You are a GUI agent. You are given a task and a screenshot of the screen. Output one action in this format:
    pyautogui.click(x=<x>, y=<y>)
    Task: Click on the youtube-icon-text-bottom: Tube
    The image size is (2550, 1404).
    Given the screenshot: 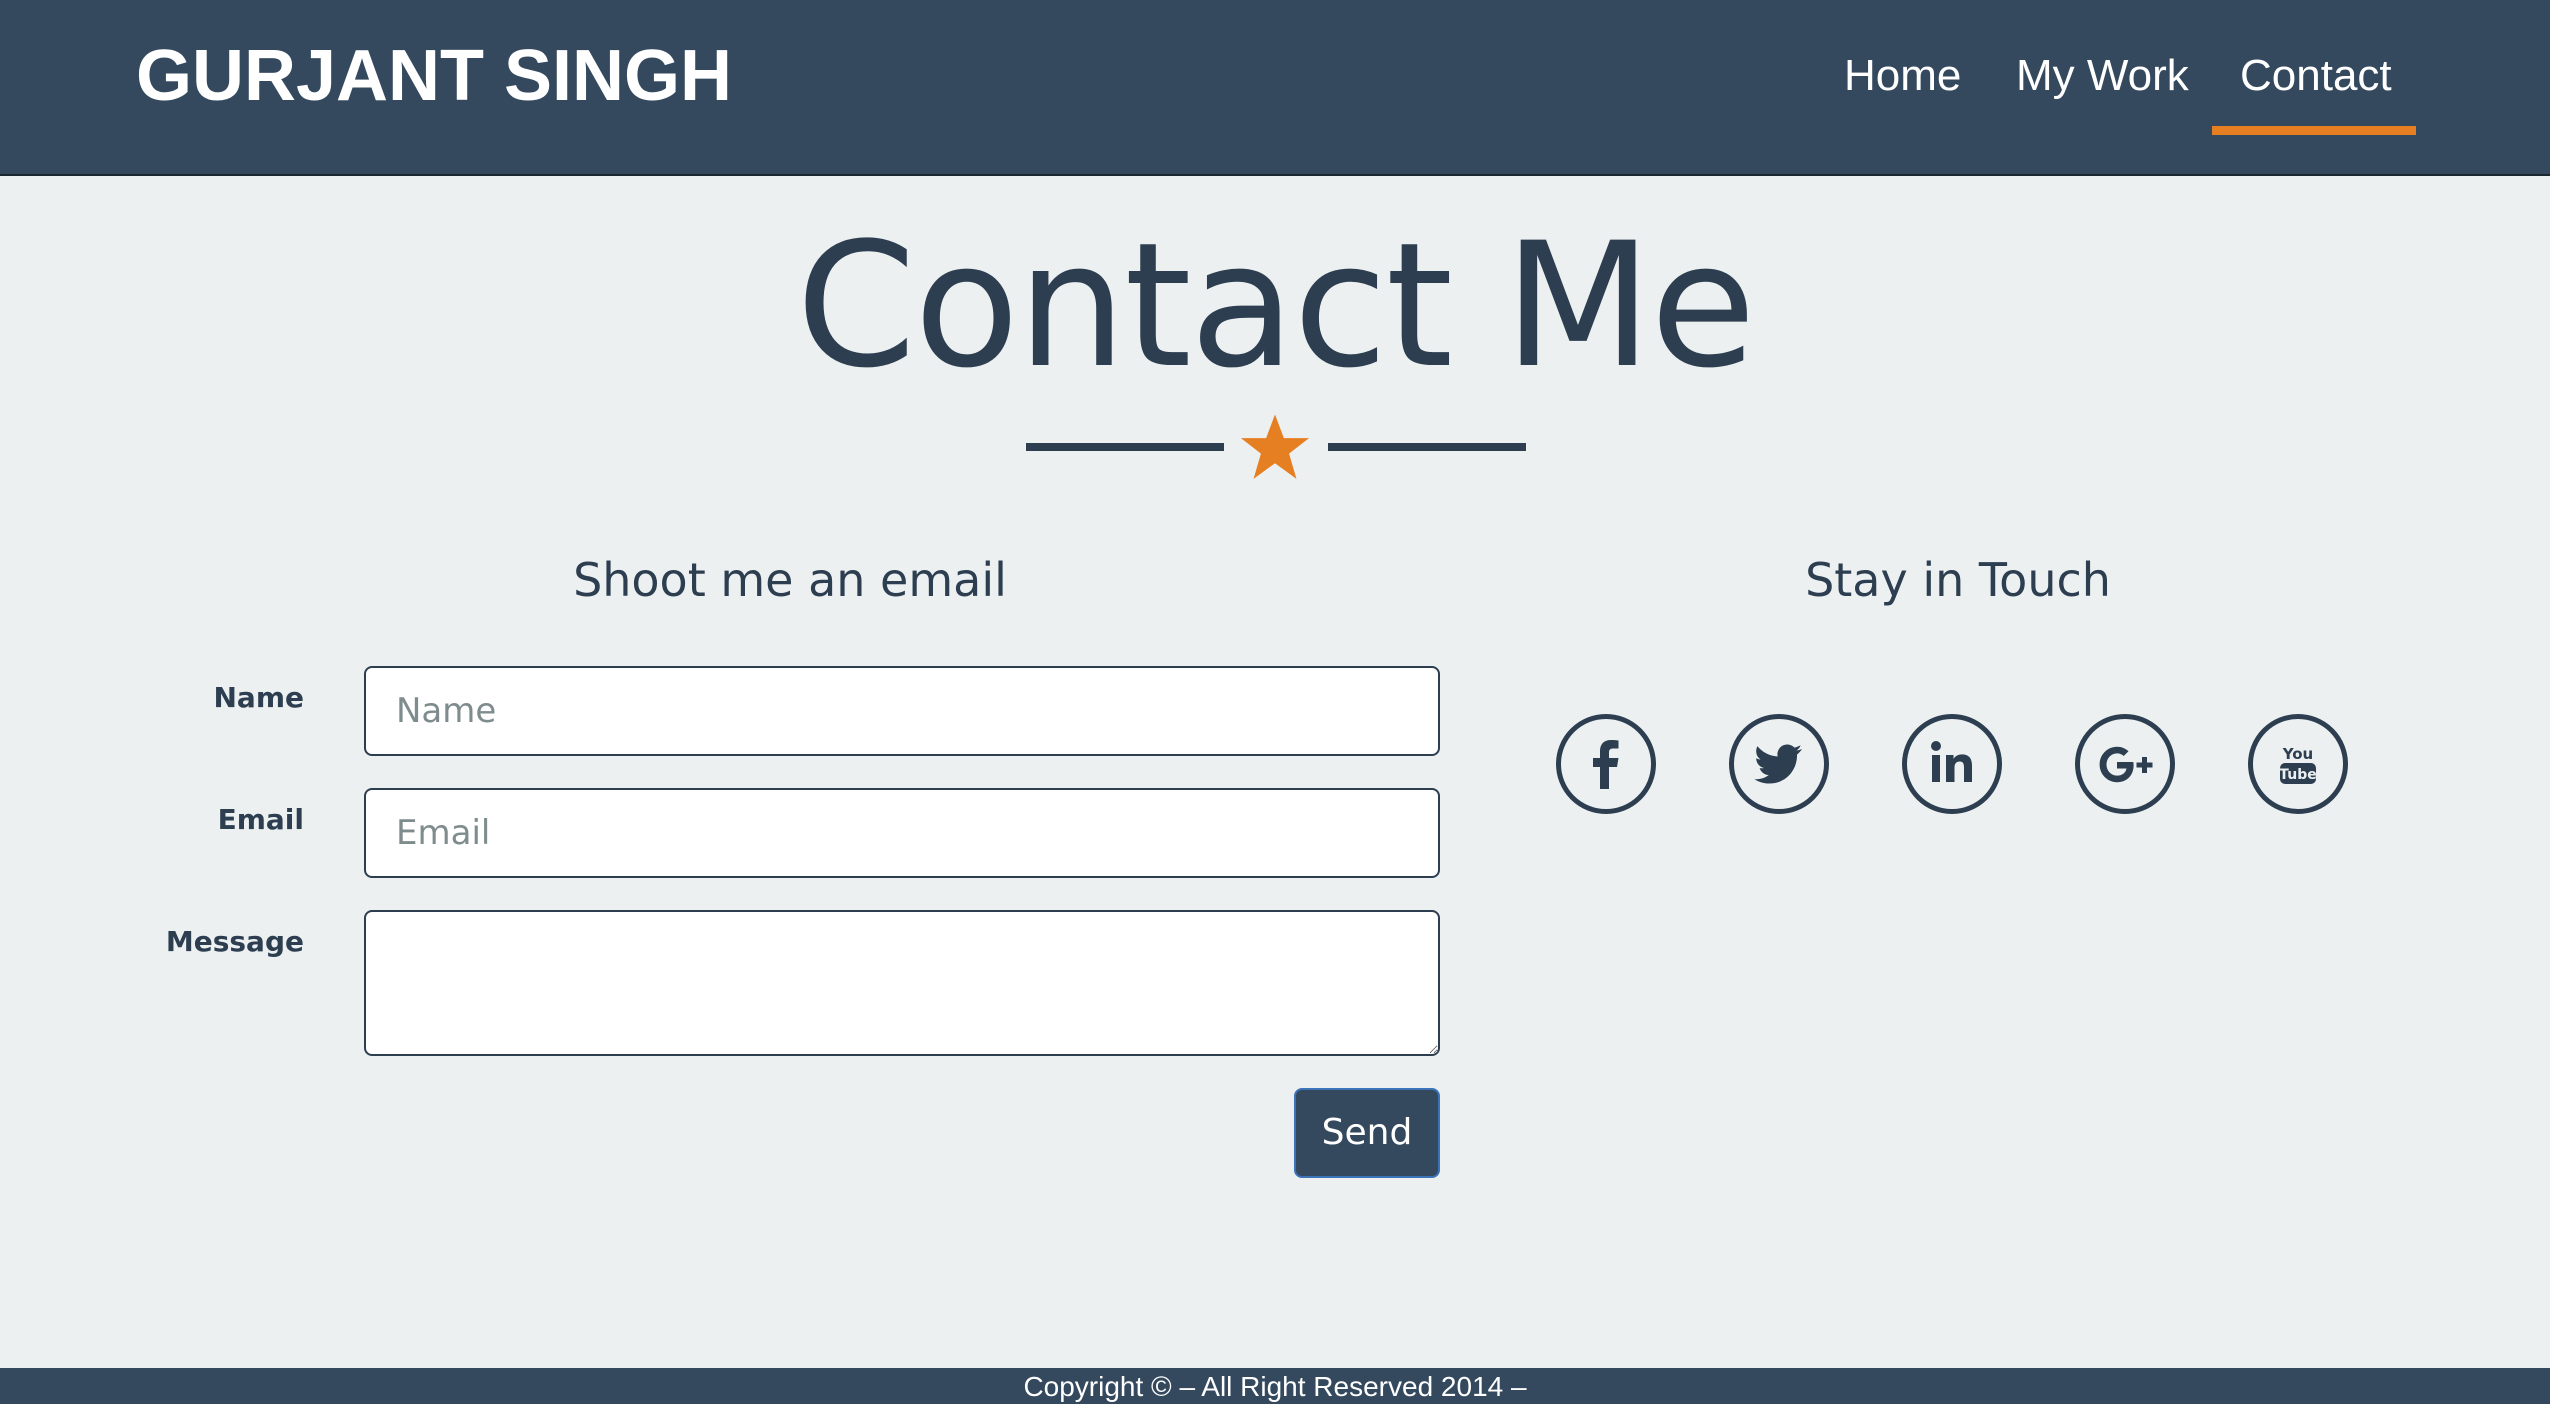 What is the action you would take?
    pyautogui.click(x=2298, y=775)
    